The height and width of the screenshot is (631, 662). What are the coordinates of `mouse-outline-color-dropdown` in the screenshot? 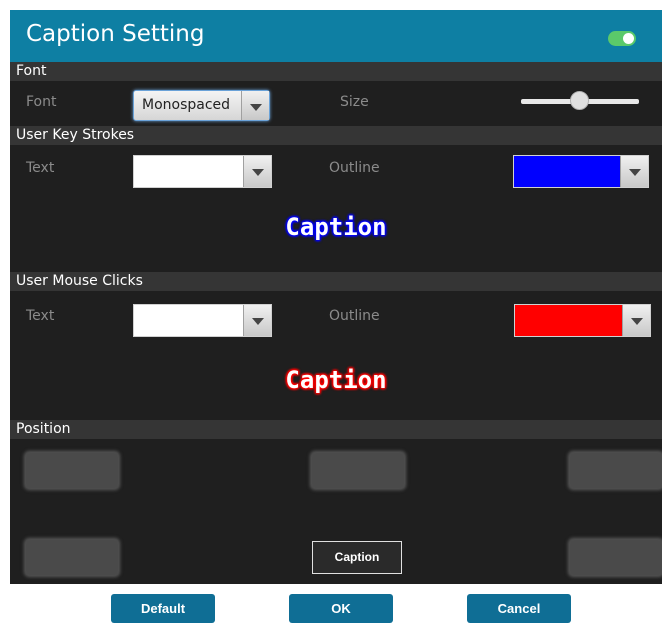 It's located at (582, 320).